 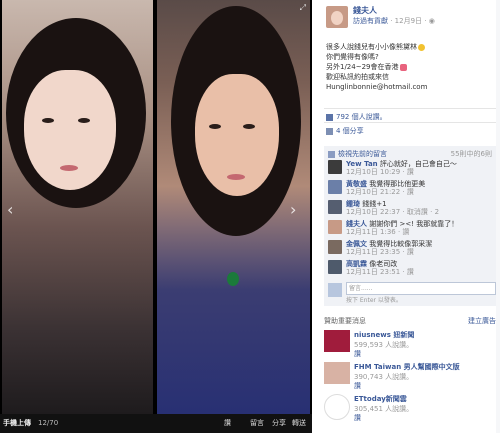 What do you see at coordinates (380, 272) in the screenshot?
I see `comment-meta: 12月11日 23:51 · 讚` at bounding box center [380, 272].